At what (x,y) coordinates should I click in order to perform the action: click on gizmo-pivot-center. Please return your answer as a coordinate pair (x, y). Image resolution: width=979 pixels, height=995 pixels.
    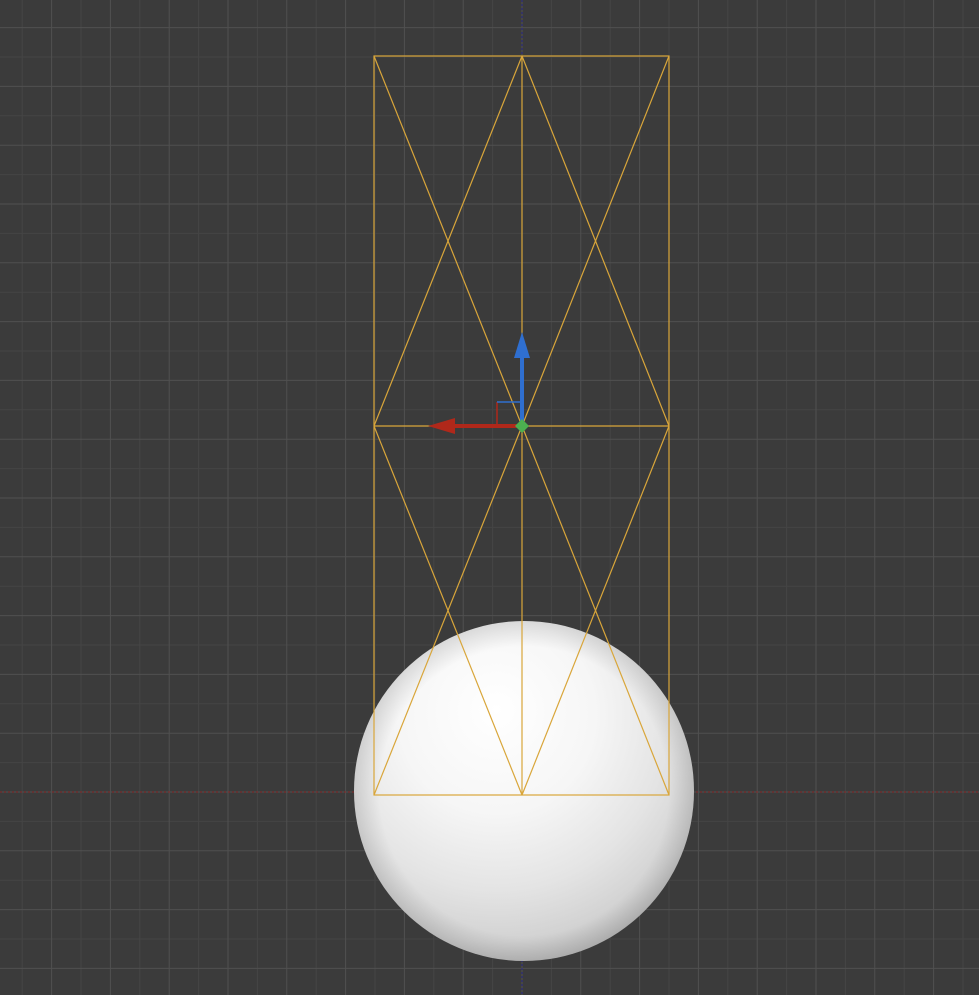
    Looking at the image, I should click on (522, 426).